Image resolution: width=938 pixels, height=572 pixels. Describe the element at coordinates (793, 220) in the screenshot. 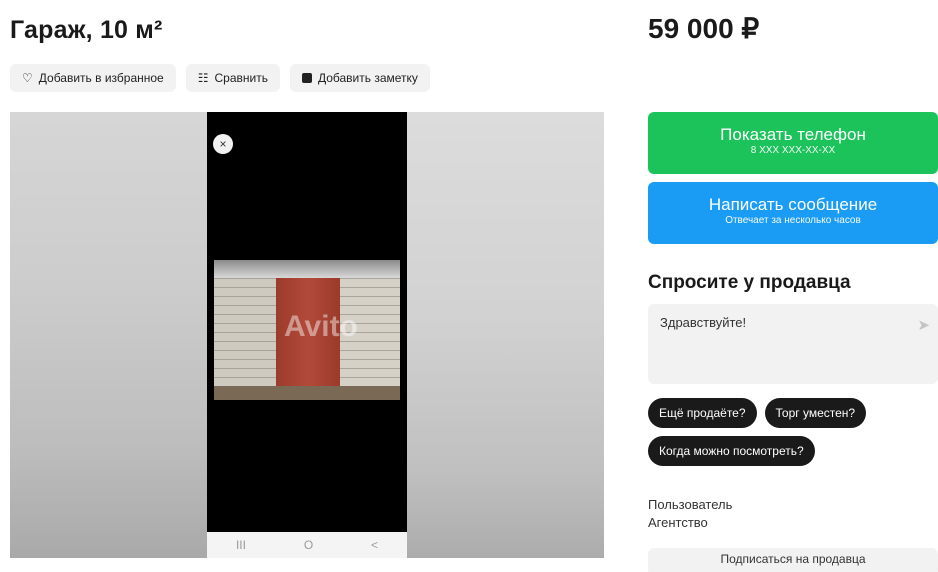

I see `response-time-note: Отвечает за несколько часов` at that location.